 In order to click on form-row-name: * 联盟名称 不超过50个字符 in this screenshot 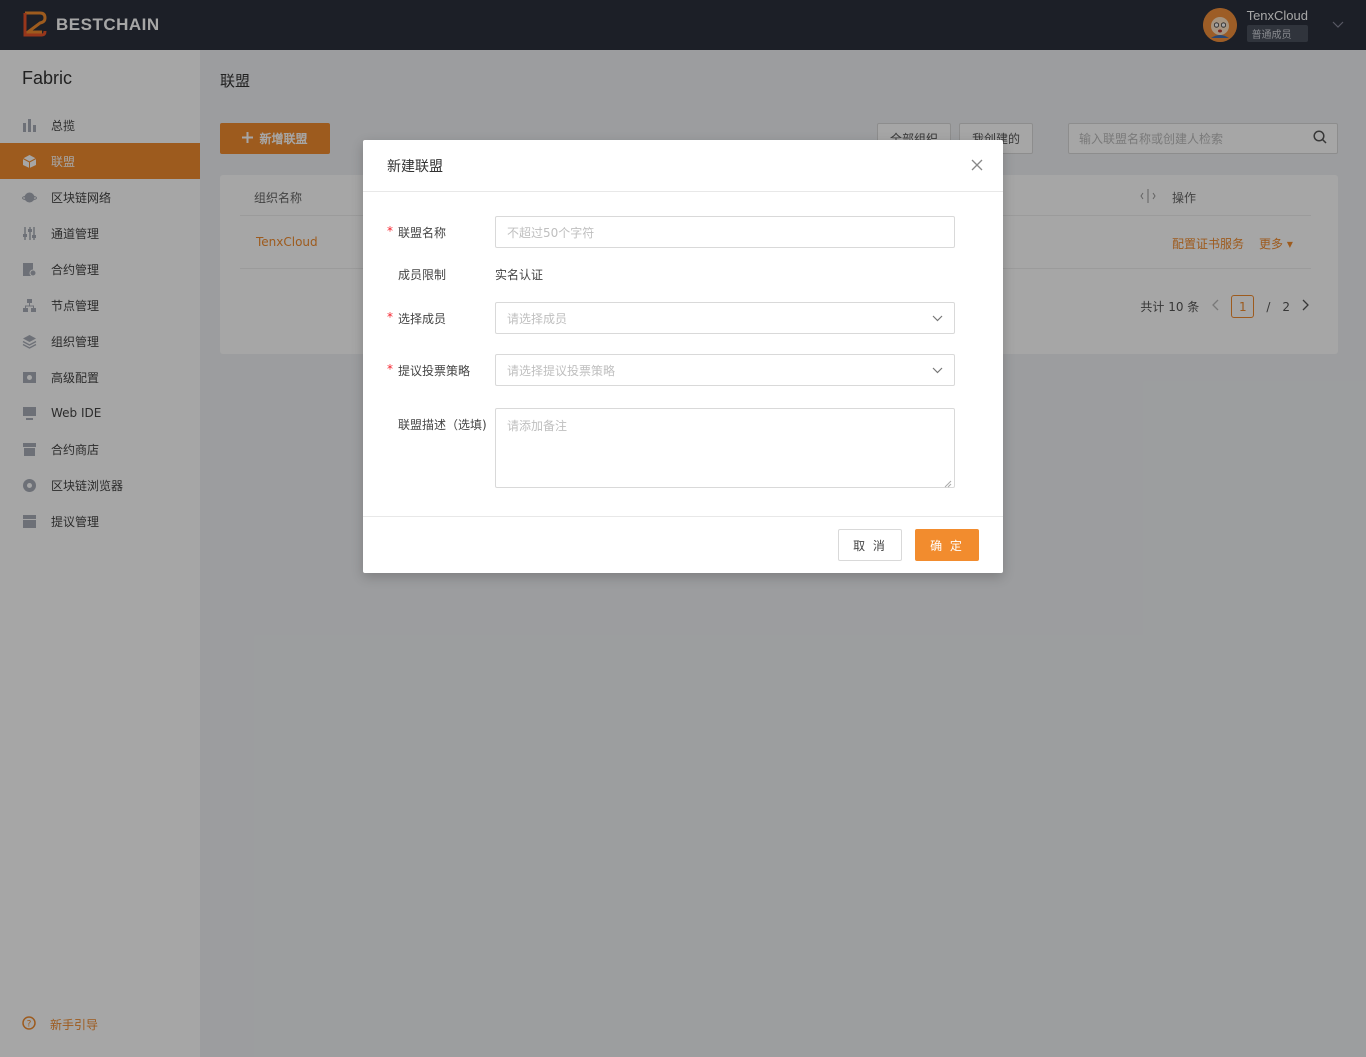, I will do `click(671, 232)`.